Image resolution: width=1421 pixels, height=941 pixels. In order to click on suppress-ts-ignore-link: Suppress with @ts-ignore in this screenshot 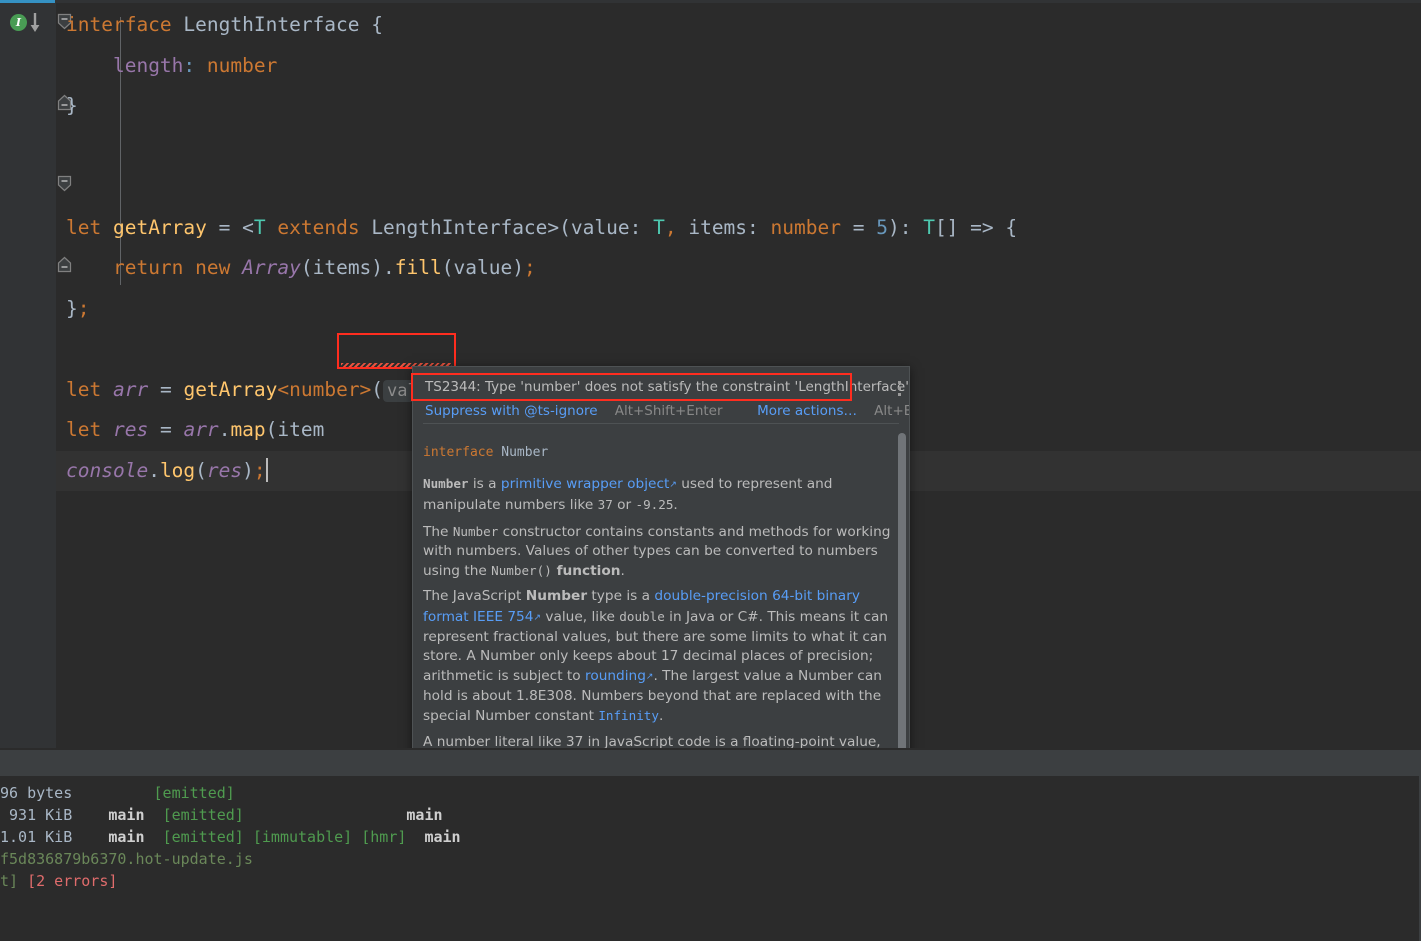, I will do `click(511, 411)`.